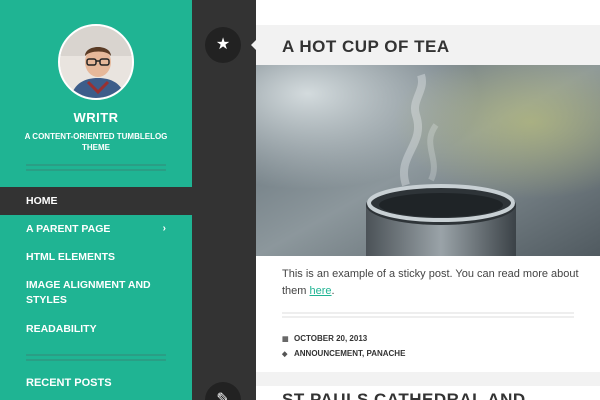  I want to click on site-title: WRITR, so click(96, 117).